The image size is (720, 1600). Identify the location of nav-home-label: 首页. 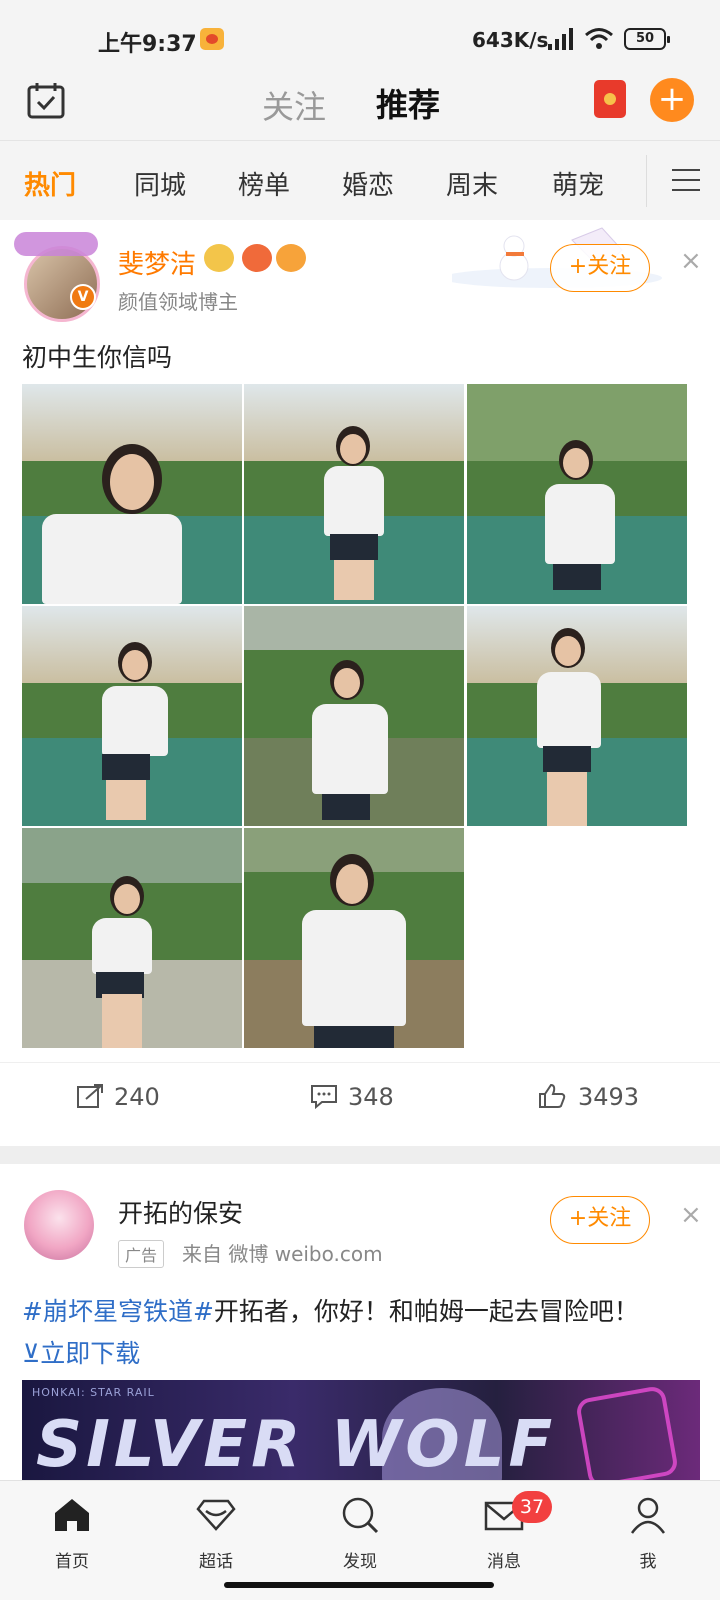
(72, 1562).